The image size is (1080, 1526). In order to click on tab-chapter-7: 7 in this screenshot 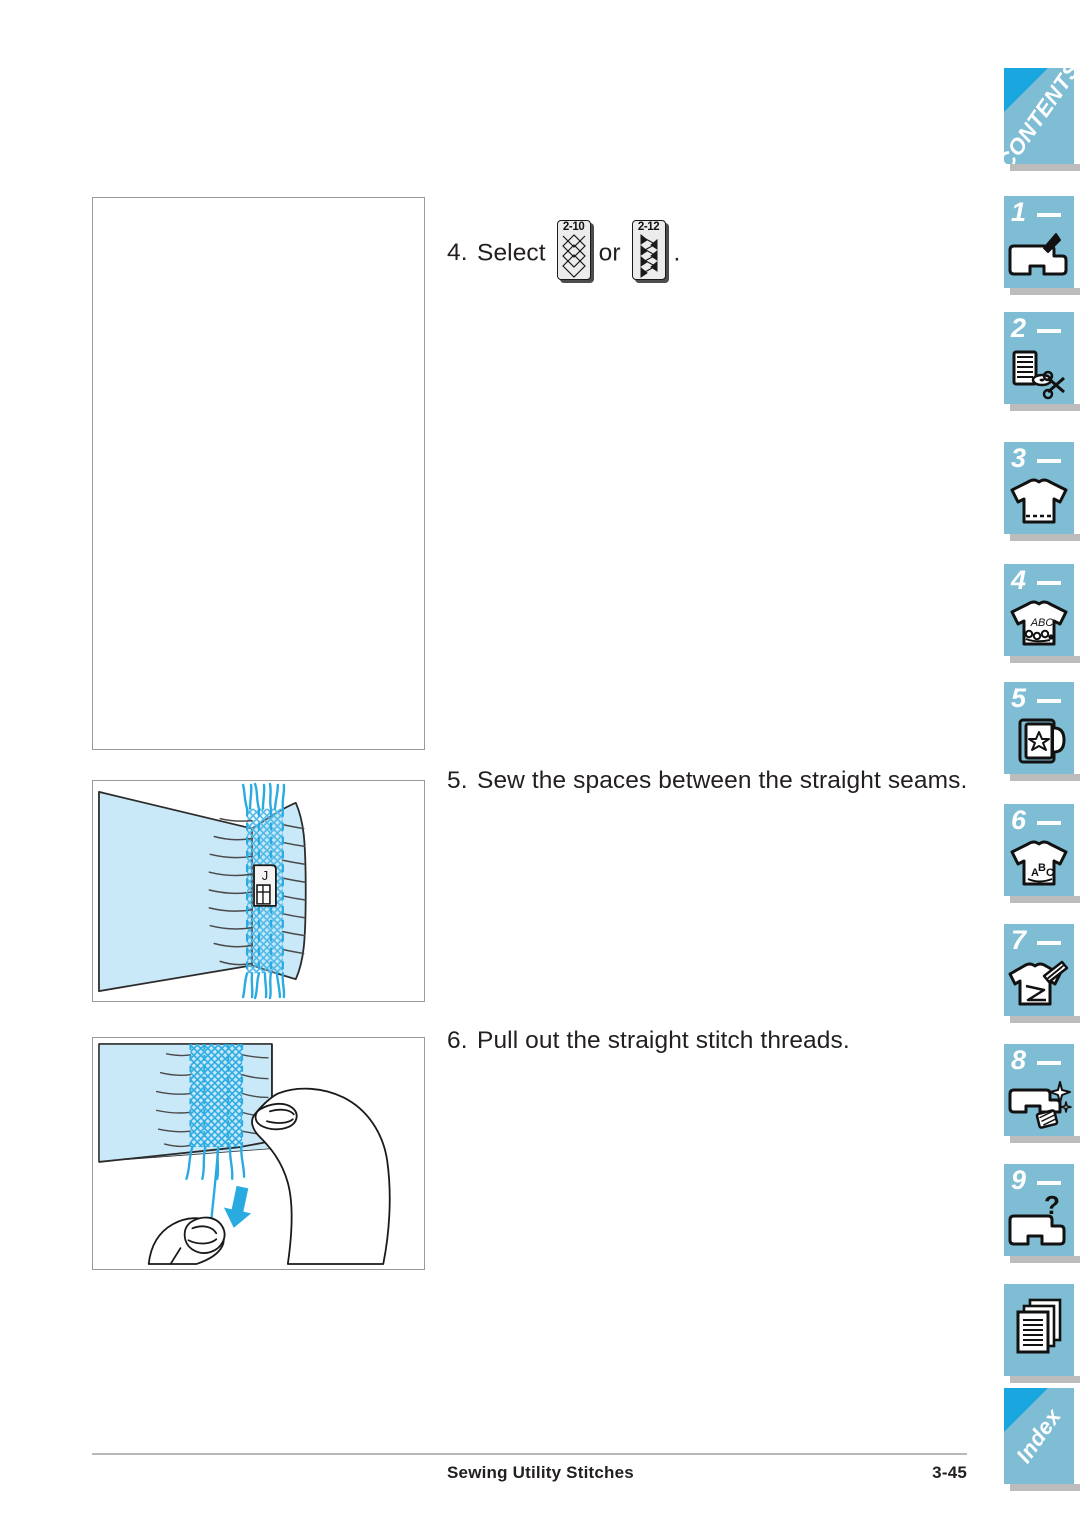, I will do `click(1042, 973)`.